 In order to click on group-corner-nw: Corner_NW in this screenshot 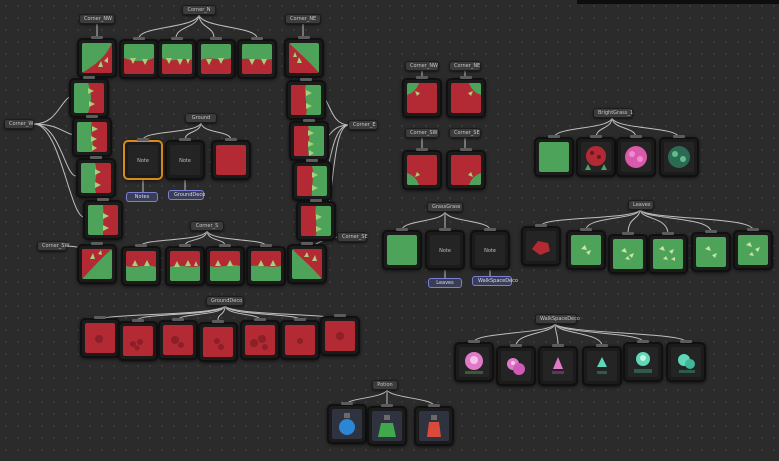, I will do `click(97, 19)`.